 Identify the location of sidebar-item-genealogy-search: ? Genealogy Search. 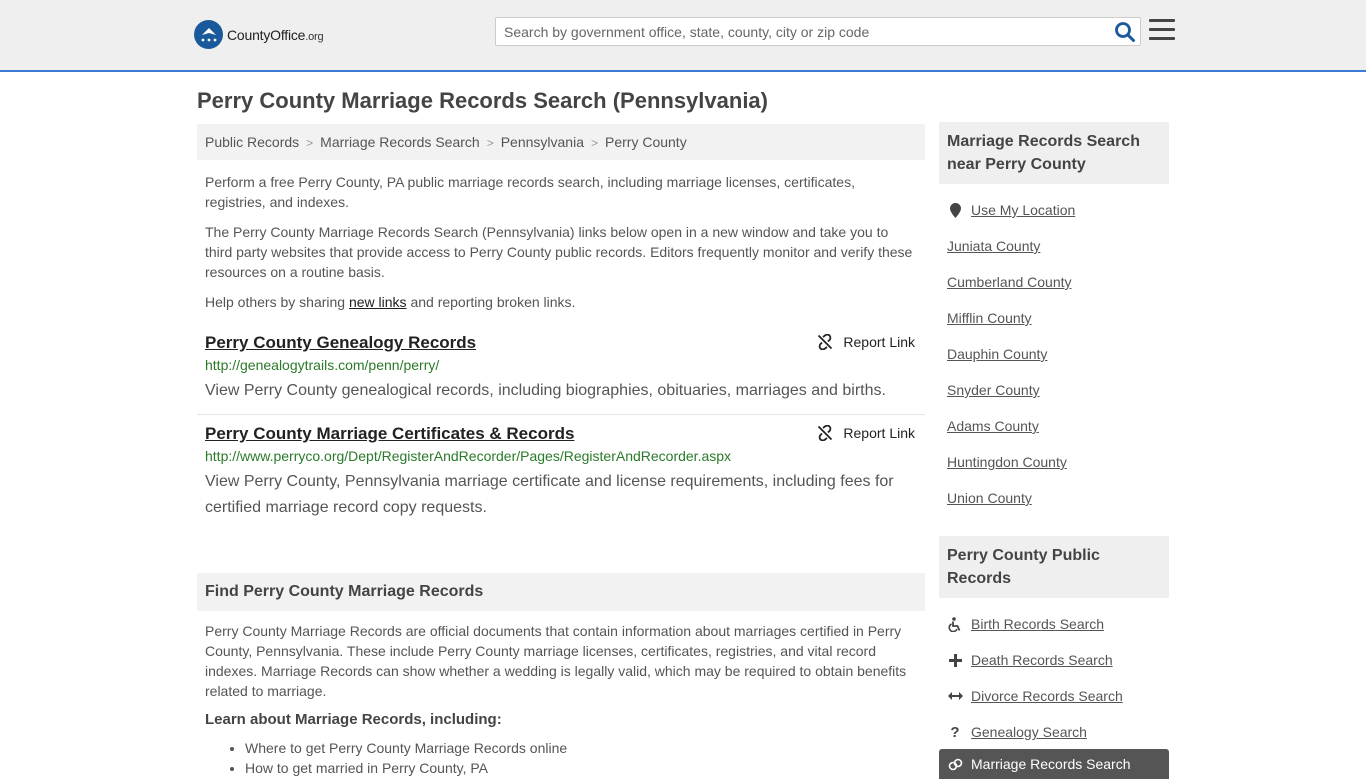
(1054, 732).